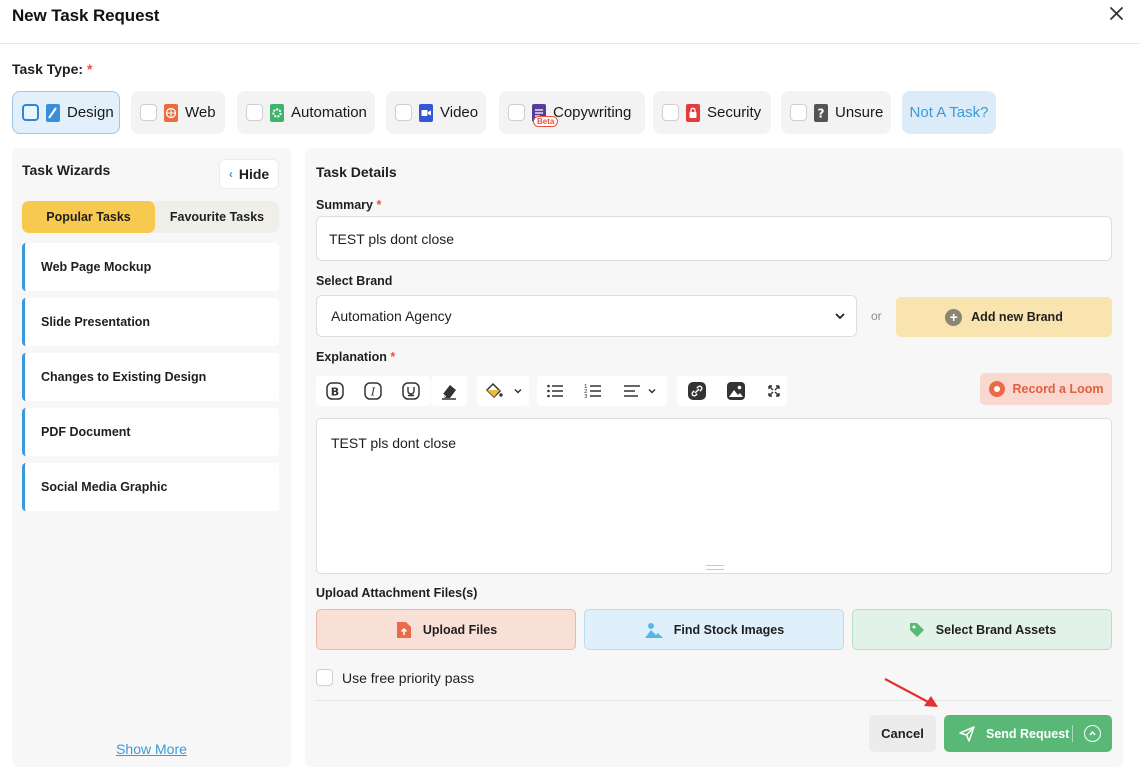 The height and width of the screenshot is (770, 1140). Describe the element at coordinates (967, 733) in the screenshot. I see `send-icon` at that location.